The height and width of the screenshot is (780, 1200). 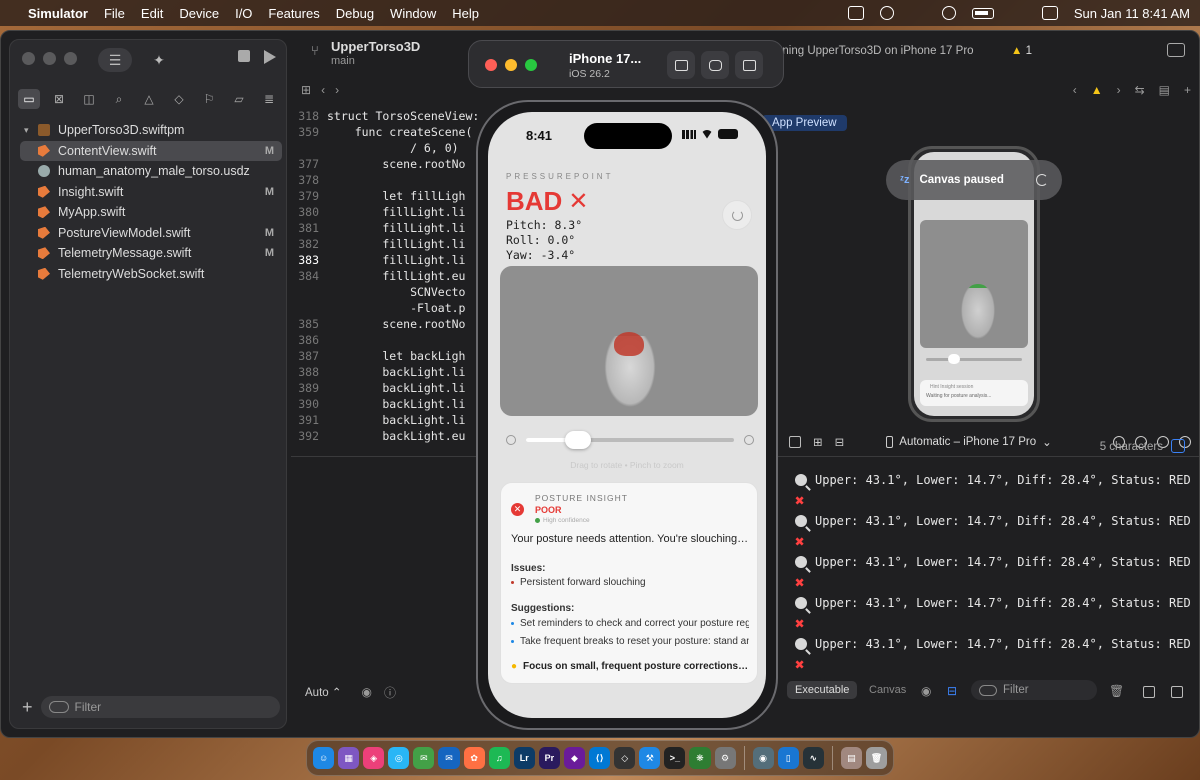 What do you see at coordinates (574, 758) in the screenshot?
I see `obsidian-icon: ◆` at bounding box center [574, 758].